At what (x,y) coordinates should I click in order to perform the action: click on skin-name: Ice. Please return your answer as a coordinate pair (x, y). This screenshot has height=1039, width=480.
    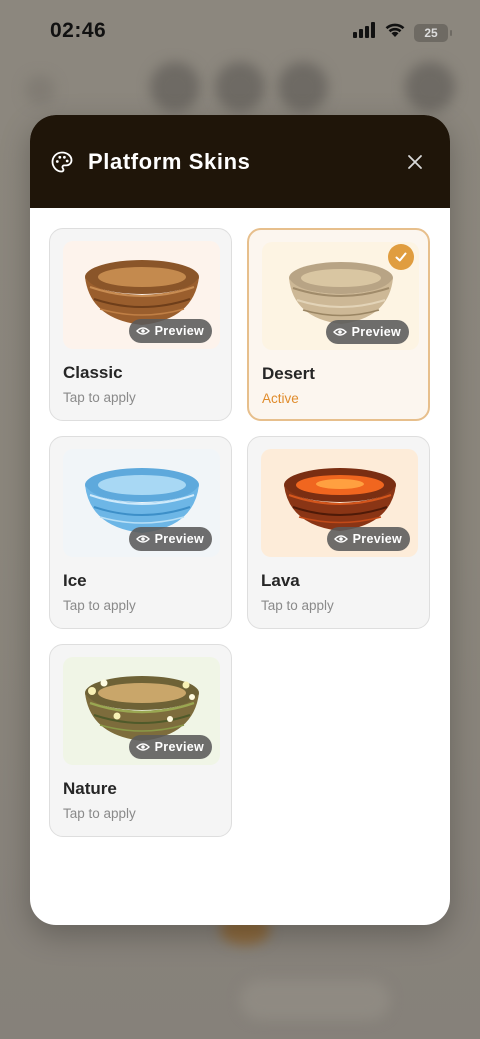
    Looking at the image, I should click on (75, 580).